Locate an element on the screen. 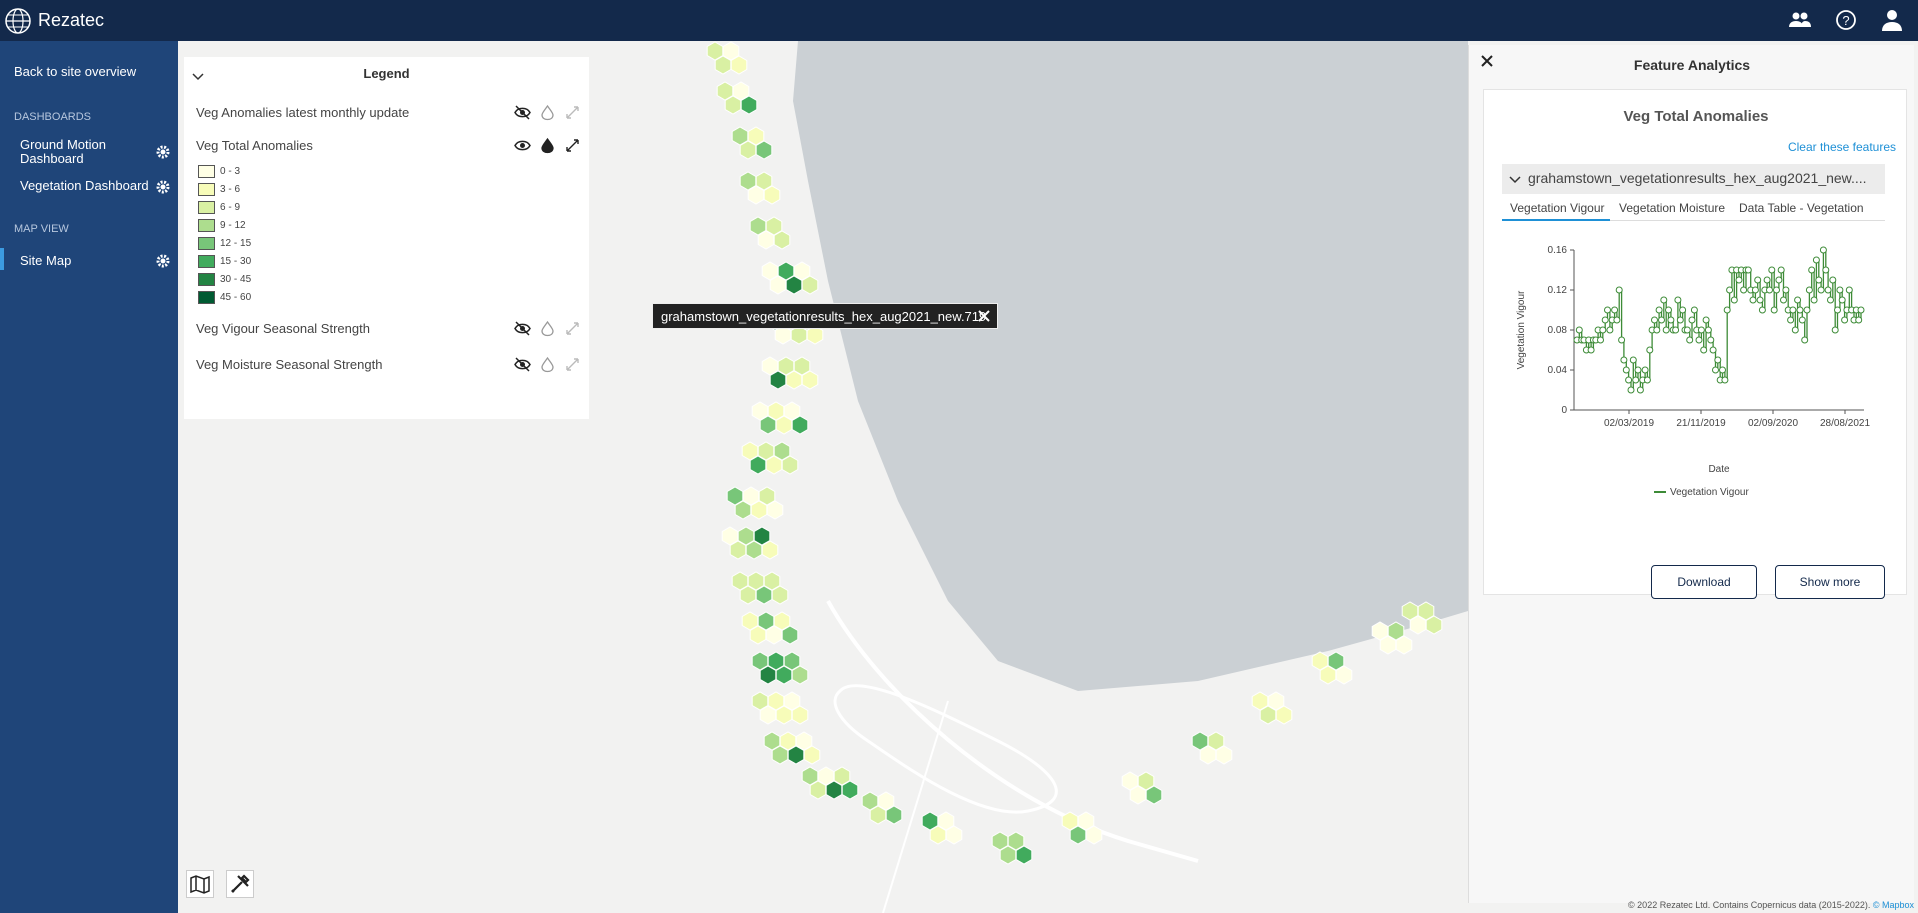 The width and height of the screenshot is (1918, 913). map-layers-icon is located at coordinates (200, 884).